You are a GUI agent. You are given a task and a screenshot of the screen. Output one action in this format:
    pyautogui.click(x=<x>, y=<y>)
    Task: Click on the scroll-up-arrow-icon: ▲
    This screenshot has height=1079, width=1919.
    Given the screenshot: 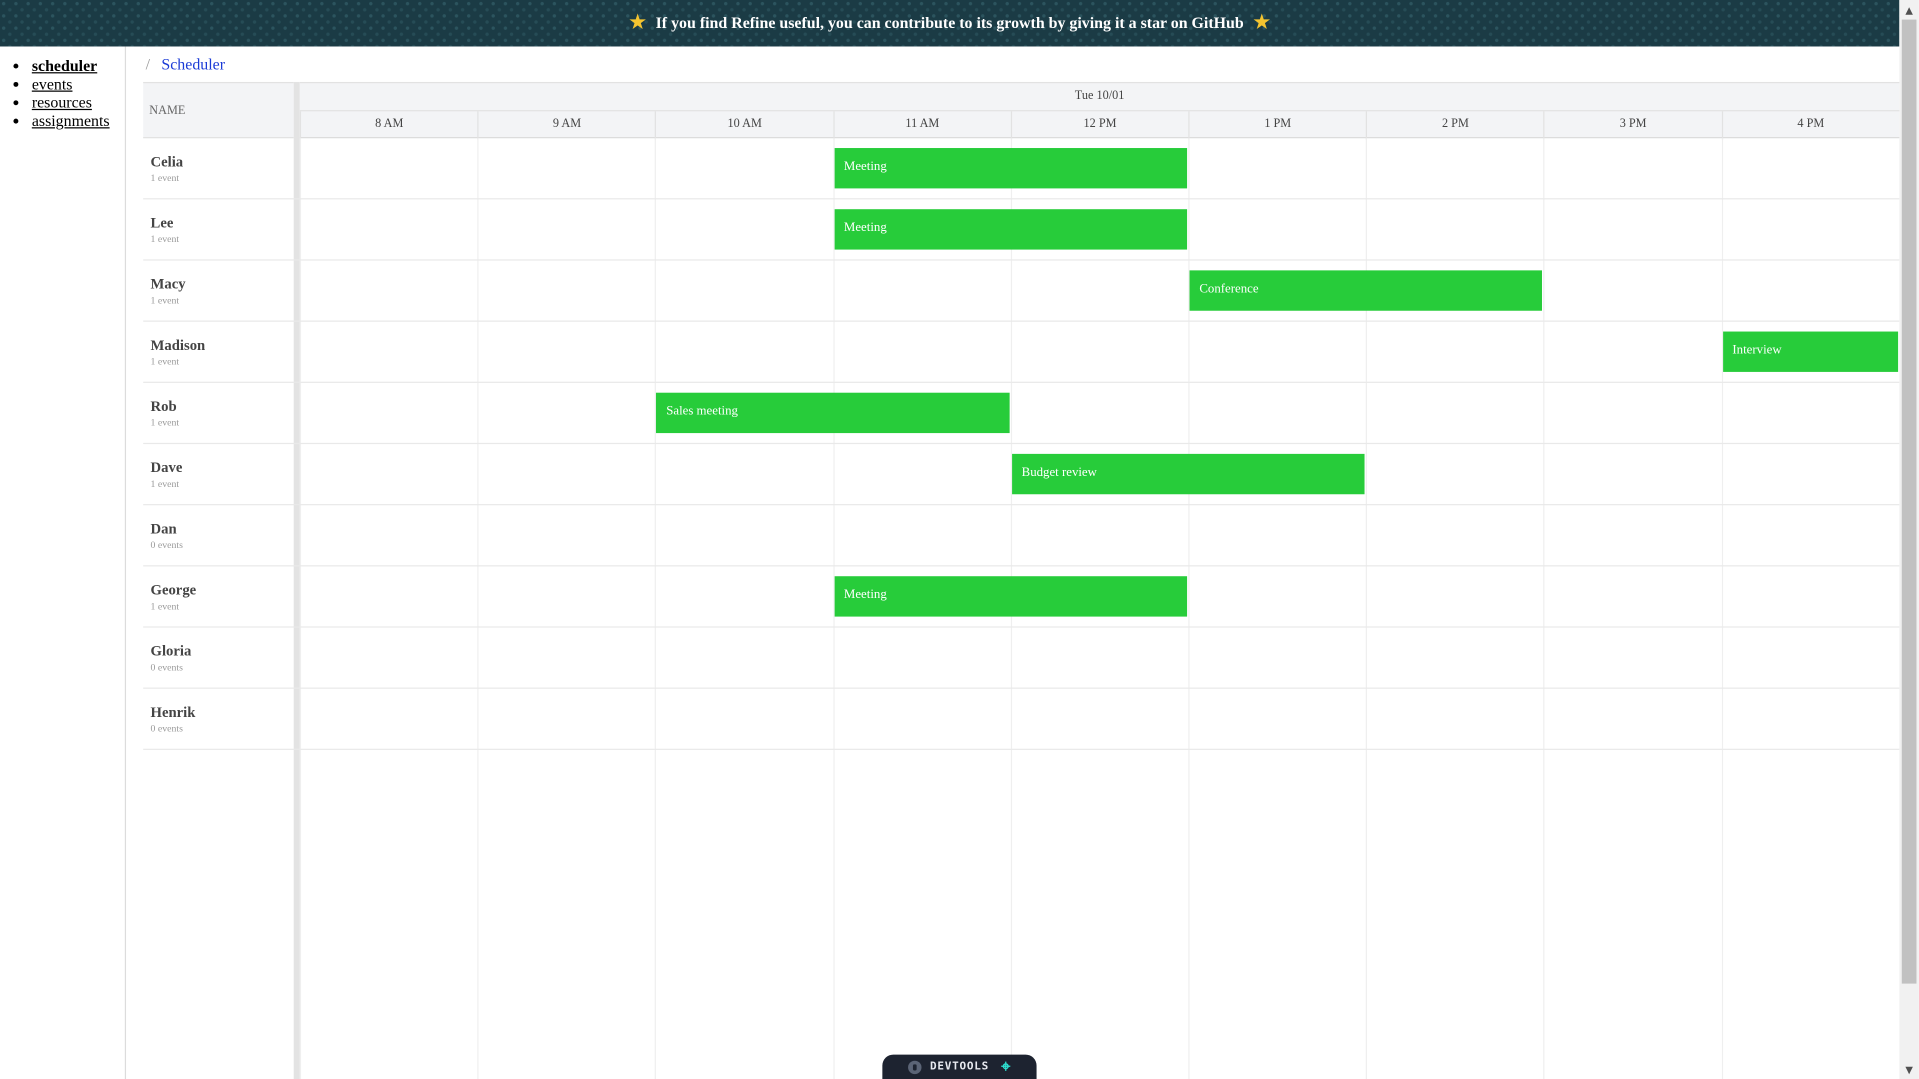 What is the action you would take?
    pyautogui.click(x=1909, y=10)
    